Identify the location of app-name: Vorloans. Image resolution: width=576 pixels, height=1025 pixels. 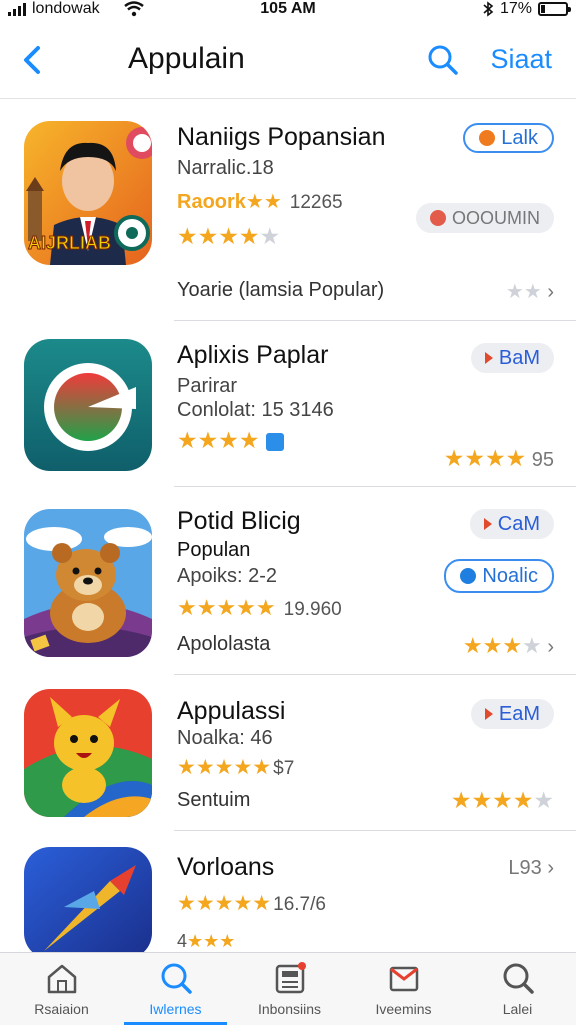
(226, 867).